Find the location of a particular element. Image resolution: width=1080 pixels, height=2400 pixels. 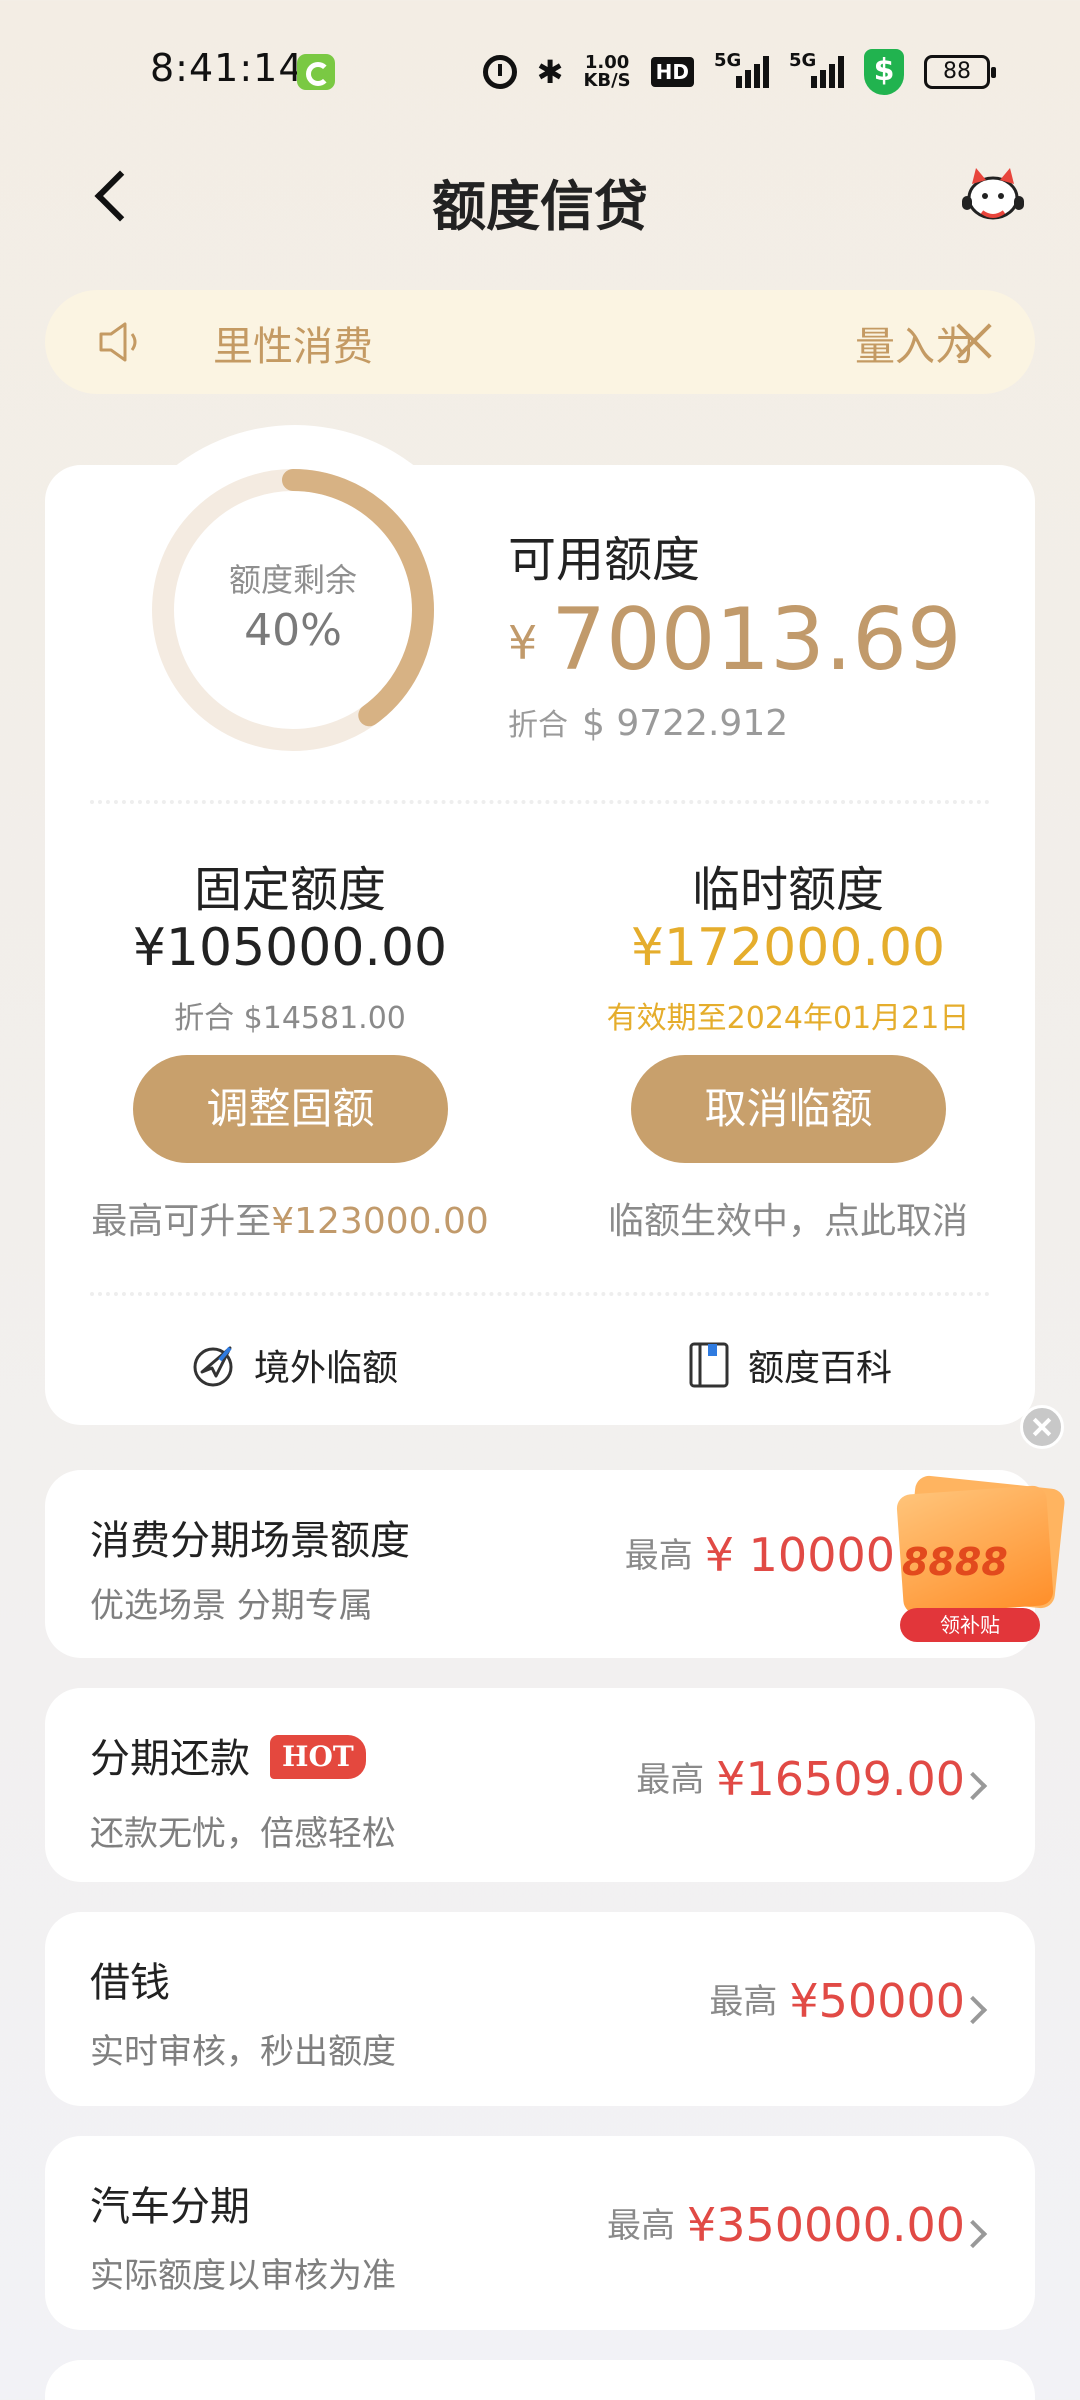

credit-wiki-link: 额度百科 is located at coordinates (790, 1365).